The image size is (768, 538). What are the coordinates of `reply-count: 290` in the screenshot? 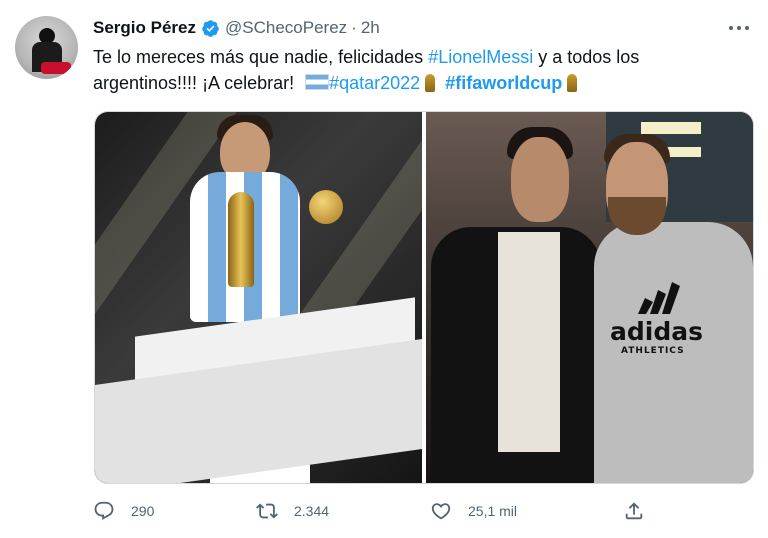 It's located at (143, 511).